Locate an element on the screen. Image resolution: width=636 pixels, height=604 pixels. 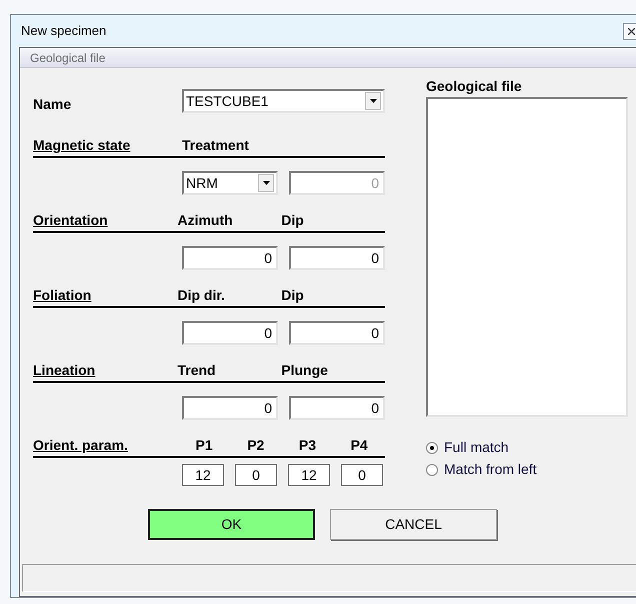
name-combobox: TESTCUBE1 is located at coordinates (283, 101).